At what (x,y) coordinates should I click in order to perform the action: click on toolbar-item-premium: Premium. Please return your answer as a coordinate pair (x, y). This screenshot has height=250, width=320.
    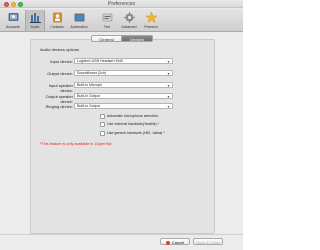
    Looking at the image, I should click on (151, 20).